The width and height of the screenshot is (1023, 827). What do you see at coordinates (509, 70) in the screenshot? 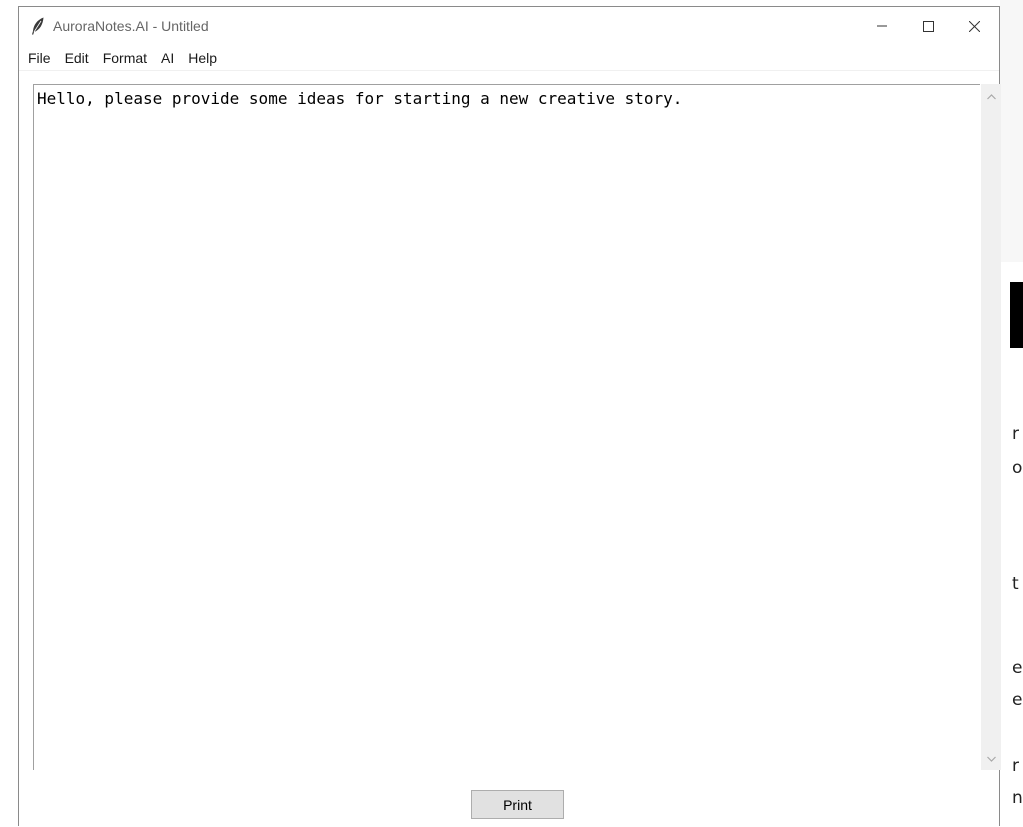
I see `menu-divider` at bounding box center [509, 70].